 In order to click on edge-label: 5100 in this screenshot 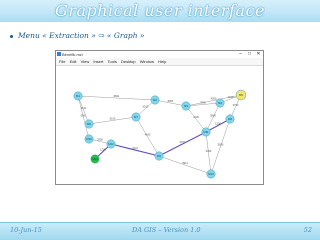, I will do `click(113, 119)`.